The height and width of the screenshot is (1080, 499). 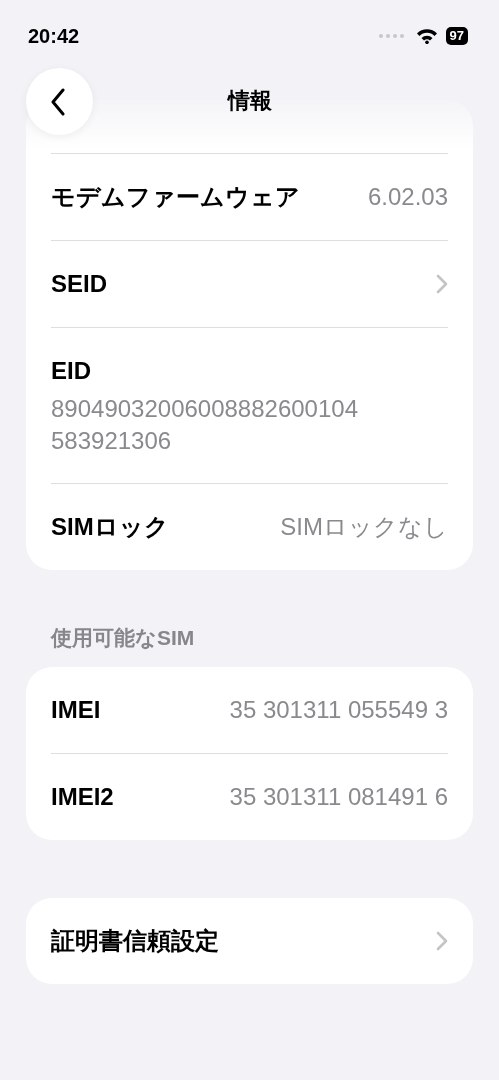 I want to click on back-chevron-icon, so click(x=57, y=101).